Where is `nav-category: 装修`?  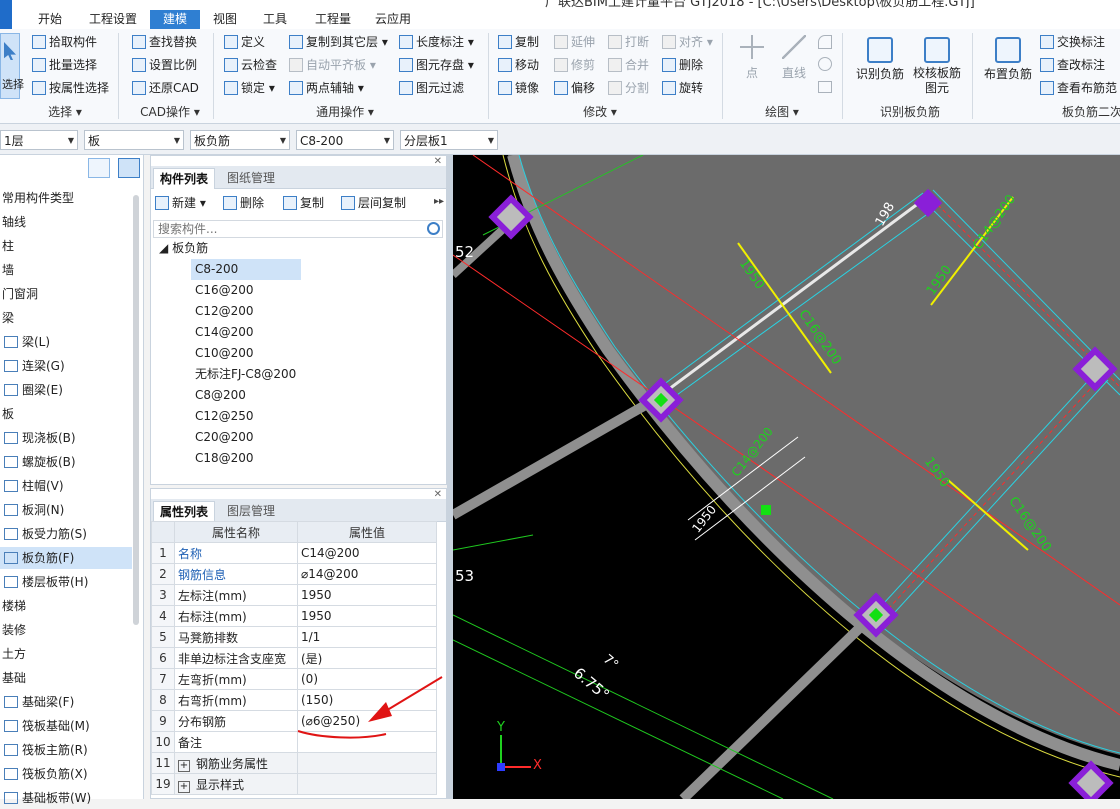 nav-category: 装修 is located at coordinates (65, 630).